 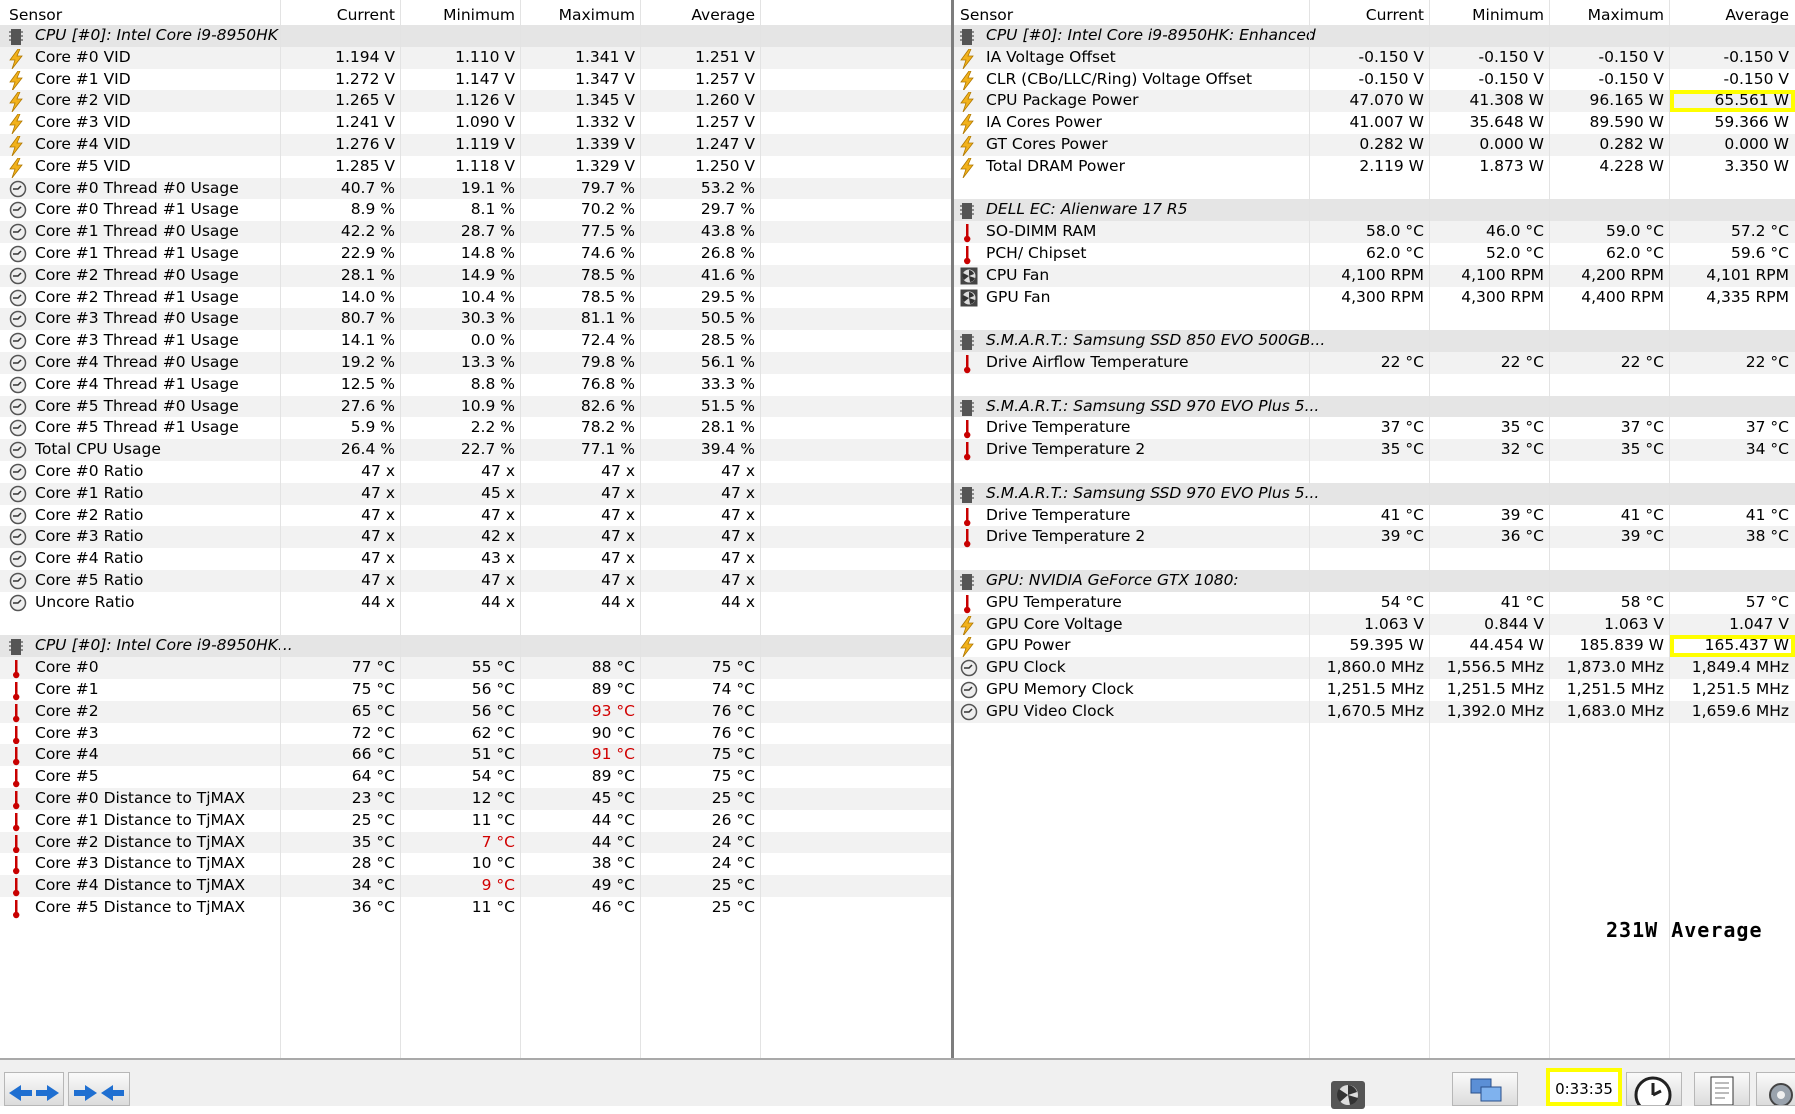 What do you see at coordinates (476, 450) in the screenshot?
I see `sensor-row: Total CPU Usage 26.4 % 22.7 % 77.1 % 39.4 %` at bounding box center [476, 450].